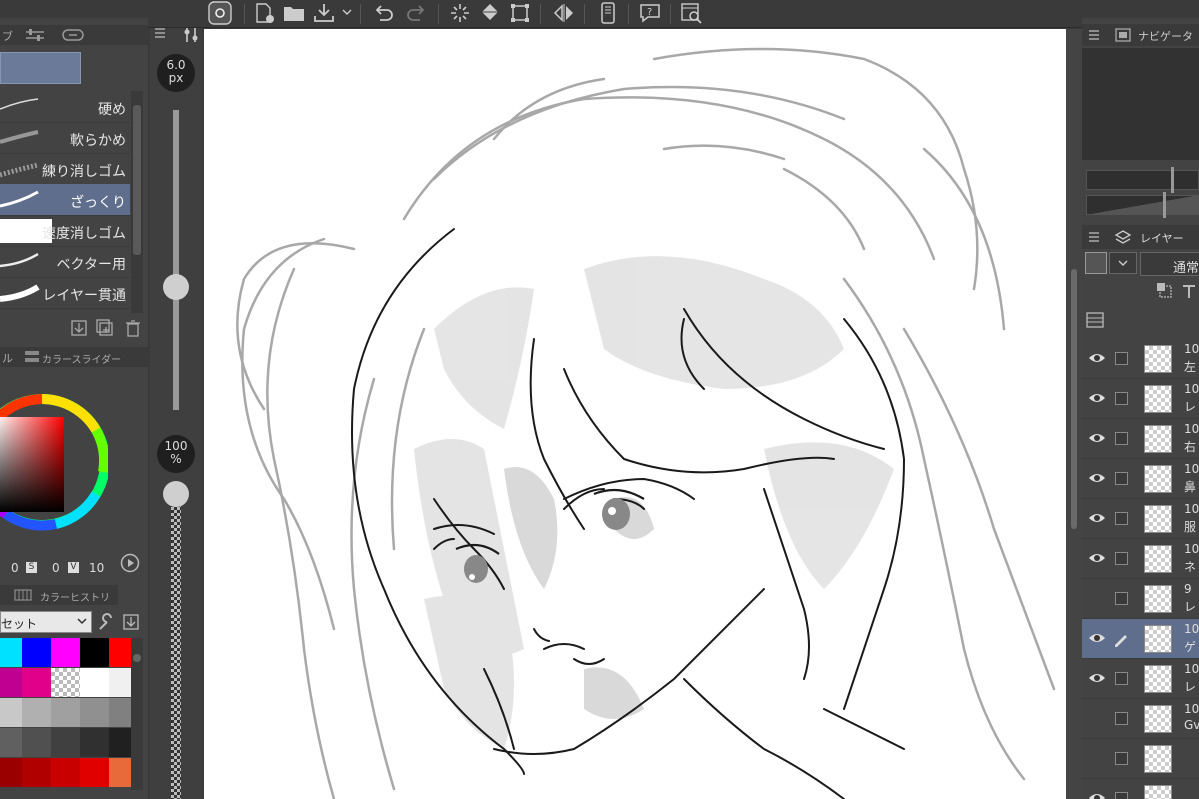  What do you see at coordinates (1140, 639) in the screenshot?
I see `layer-row: 10 ゲ` at bounding box center [1140, 639].